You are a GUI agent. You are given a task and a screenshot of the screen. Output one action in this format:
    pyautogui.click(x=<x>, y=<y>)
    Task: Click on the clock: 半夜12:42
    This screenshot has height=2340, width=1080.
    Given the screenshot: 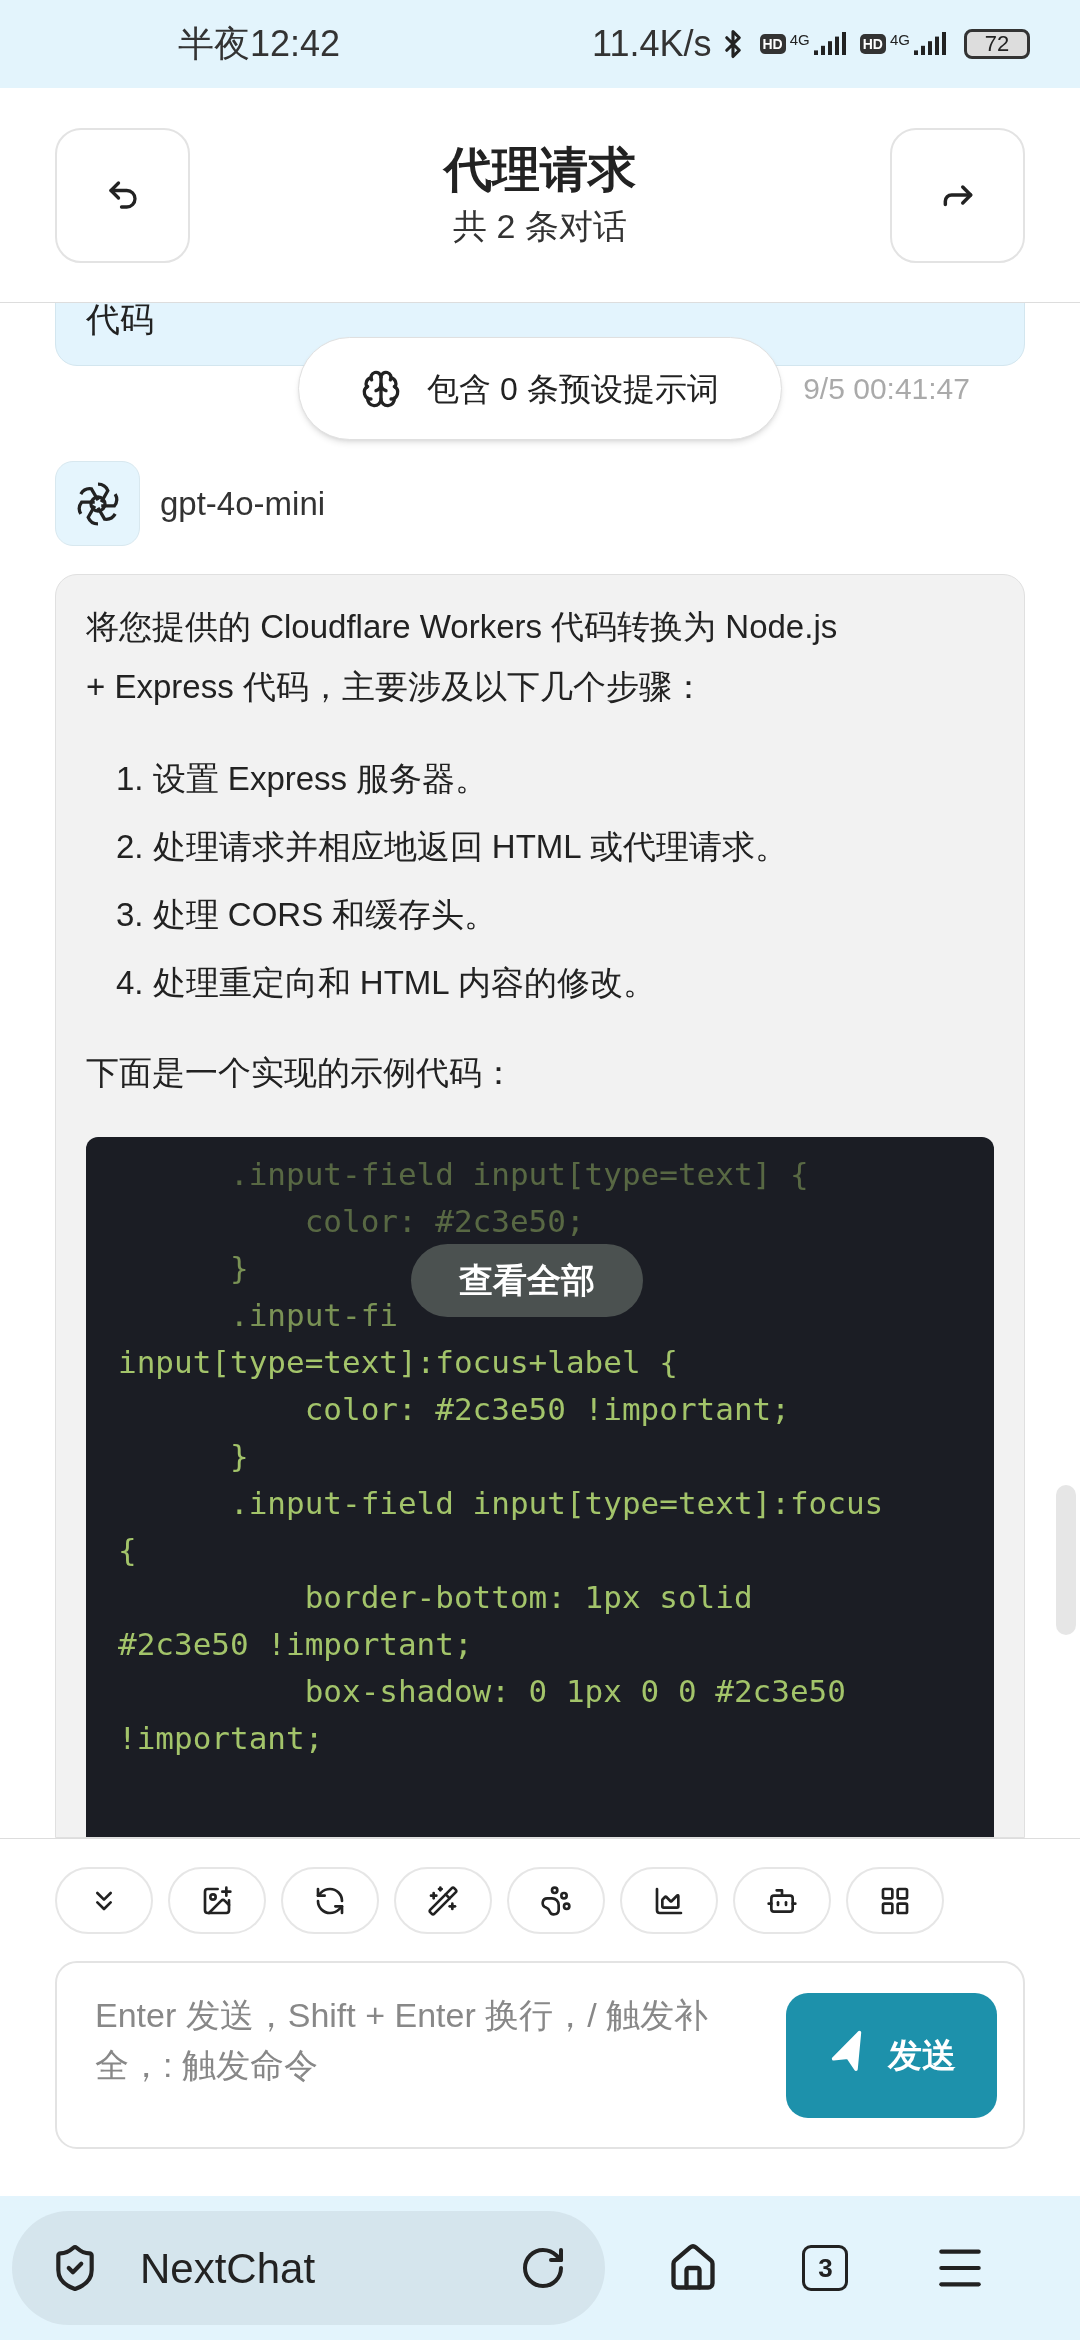 What is the action you would take?
    pyautogui.click(x=259, y=44)
    